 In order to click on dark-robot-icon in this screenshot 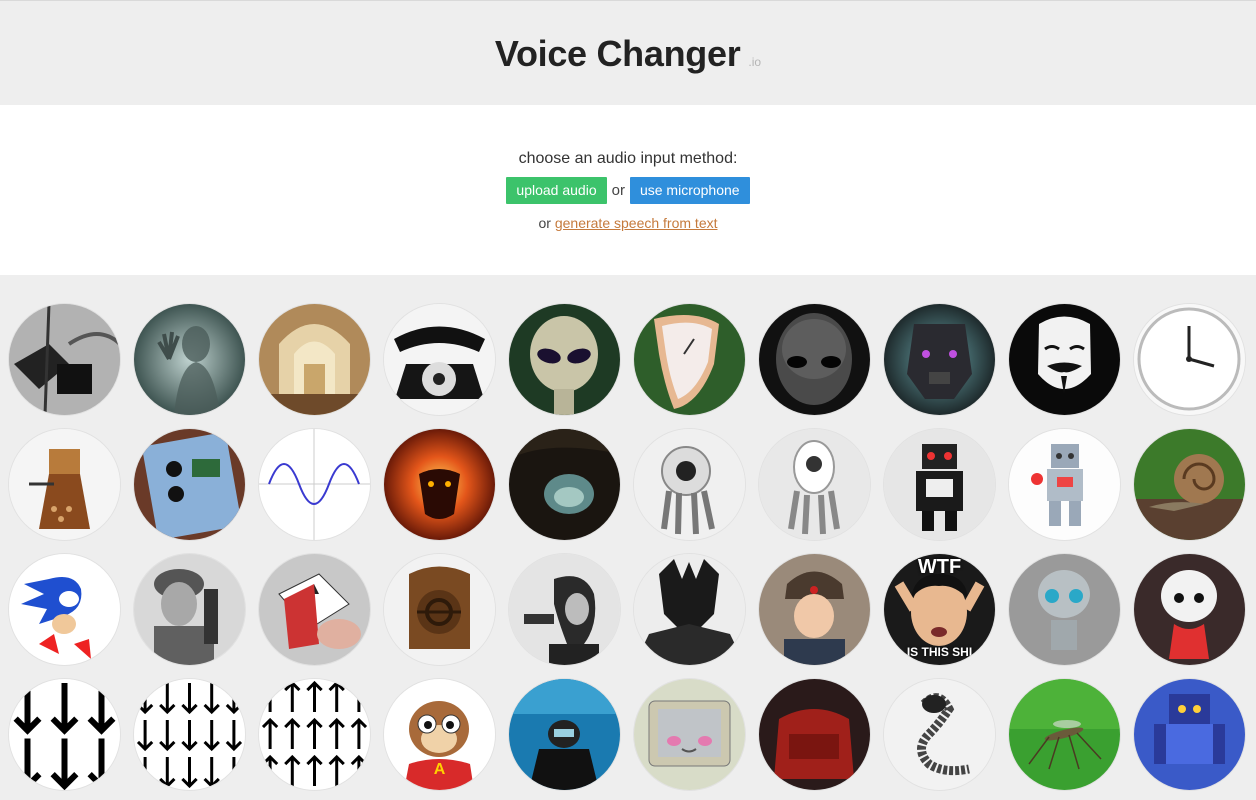, I will do `click(939, 359)`.